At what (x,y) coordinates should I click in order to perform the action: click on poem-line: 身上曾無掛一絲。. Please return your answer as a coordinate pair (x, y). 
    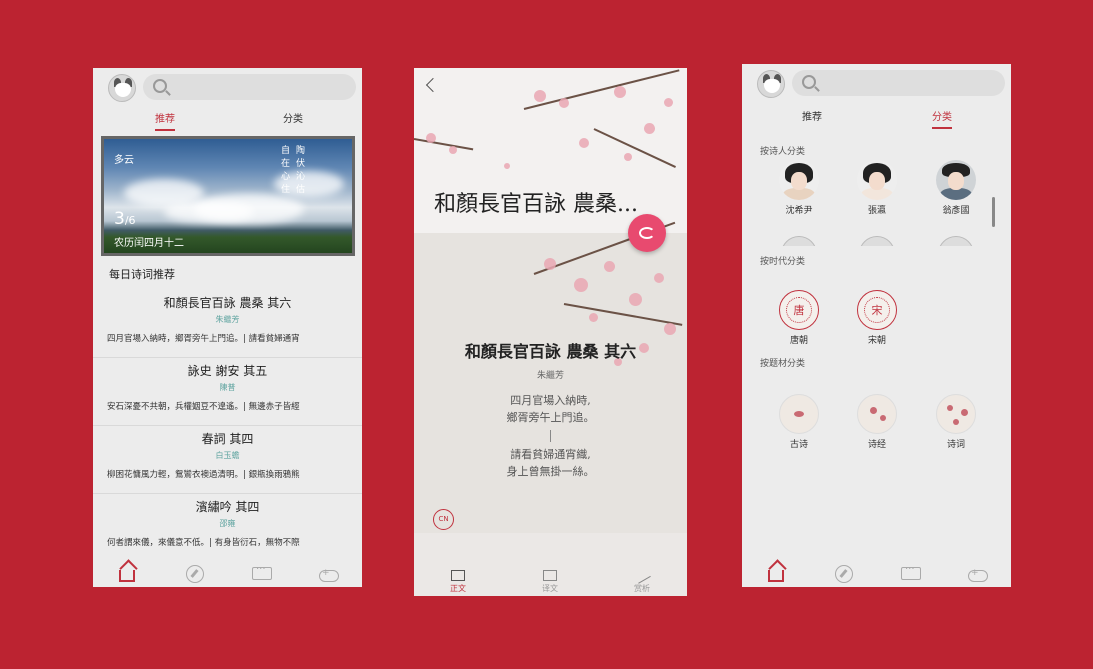
    Looking at the image, I should click on (550, 471).